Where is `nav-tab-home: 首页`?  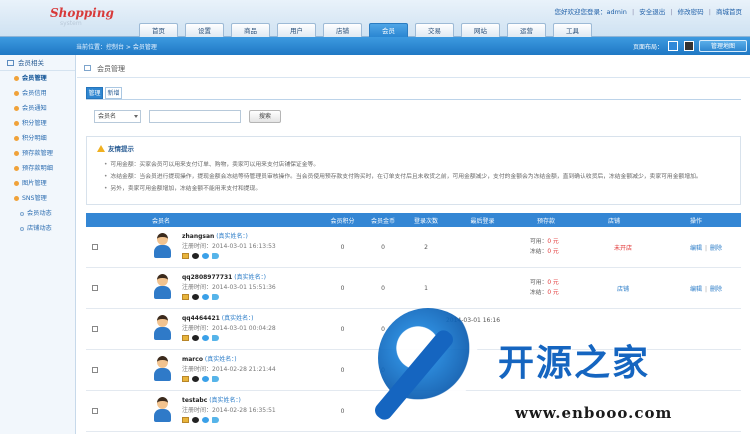
nav-tab-home: 首页 is located at coordinates (158, 30).